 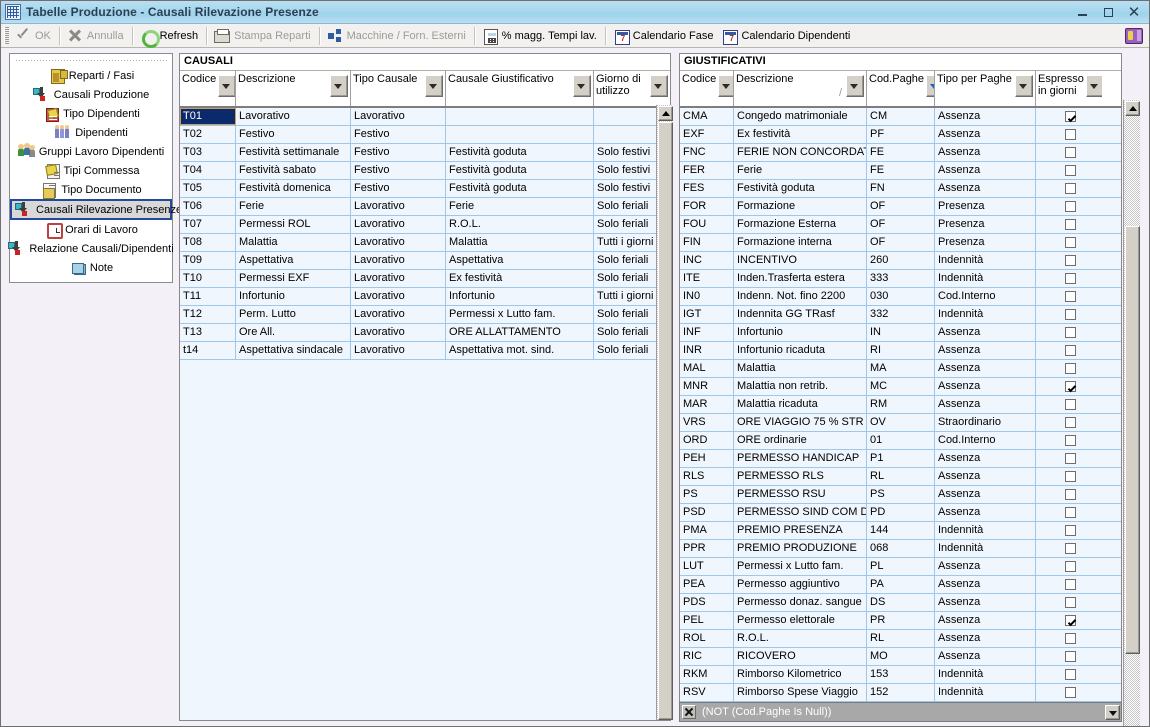 I want to click on cell-cod_paghe: OF, so click(x=901, y=224).